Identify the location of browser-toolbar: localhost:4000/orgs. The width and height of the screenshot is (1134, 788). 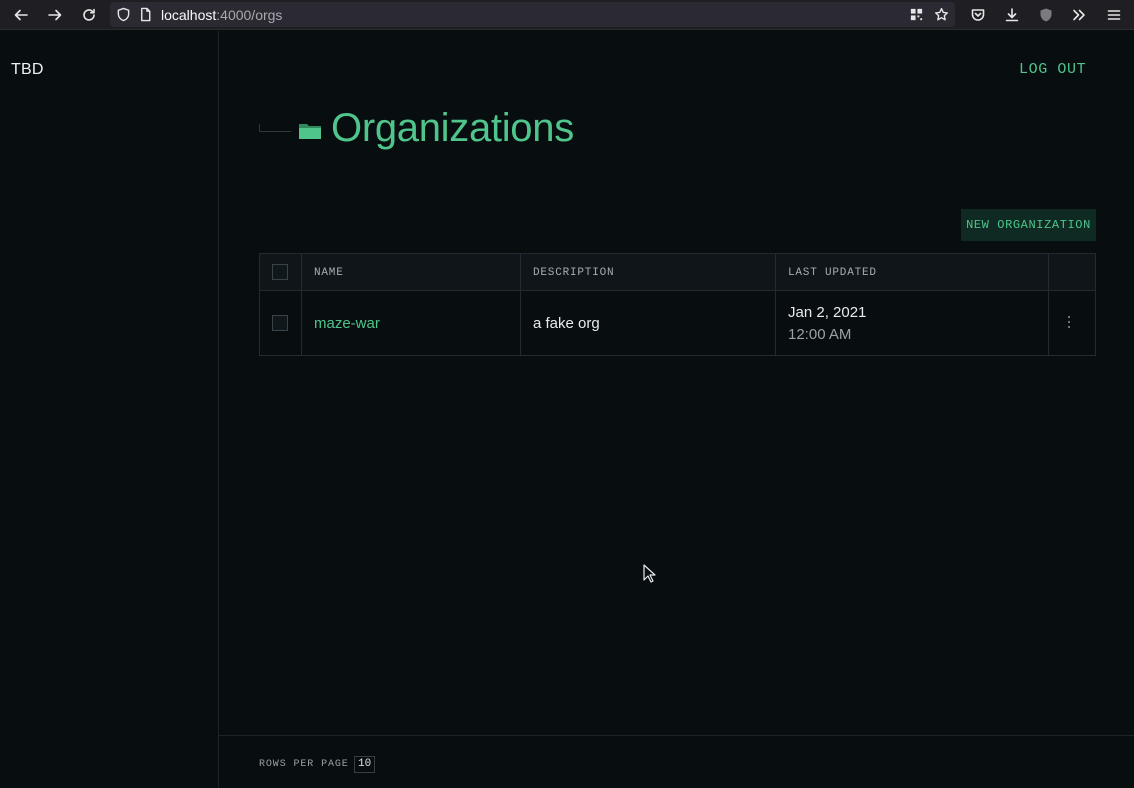
(567, 15).